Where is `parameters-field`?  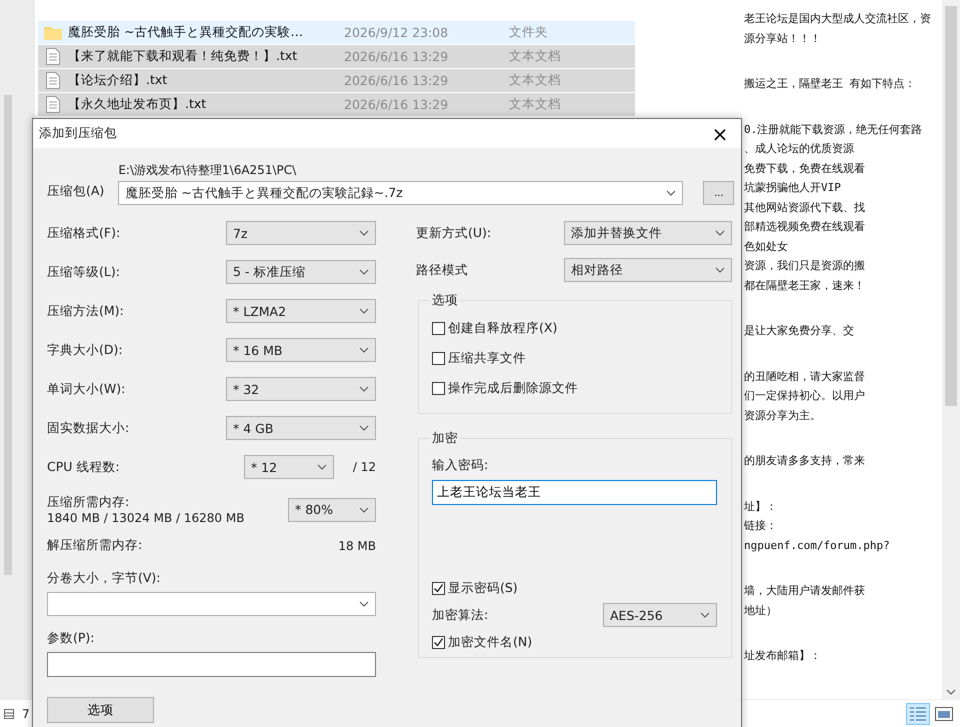 parameters-field is located at coordinates (211, 664).